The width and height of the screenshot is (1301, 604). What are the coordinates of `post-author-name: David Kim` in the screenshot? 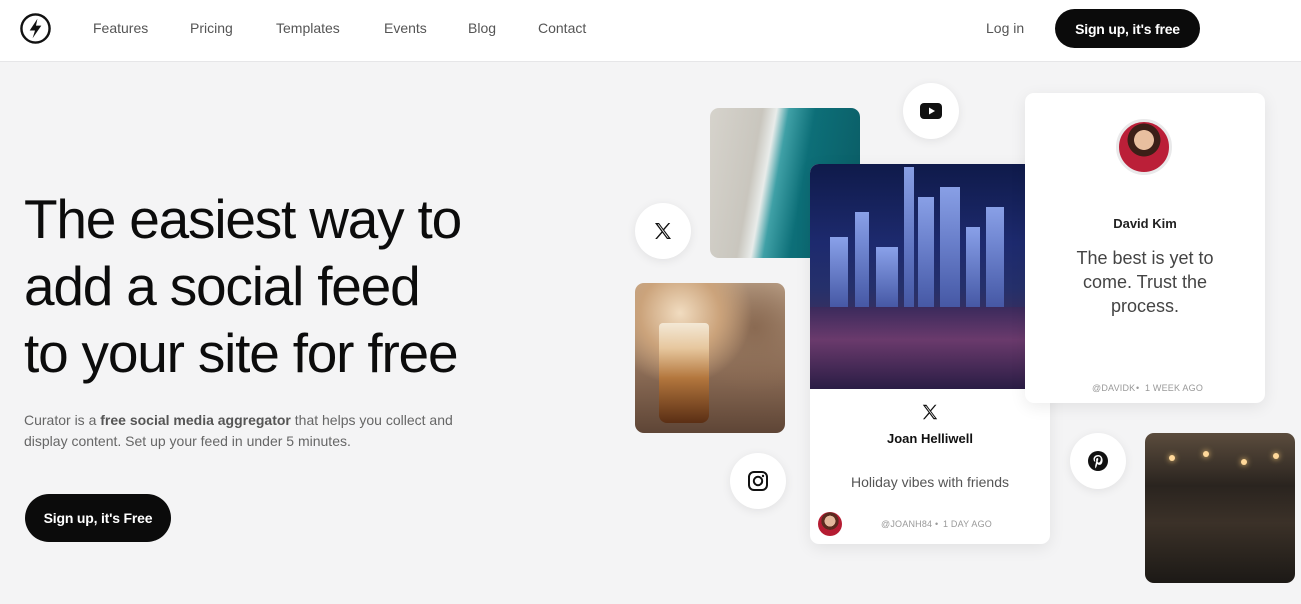 It's located at (1145, 223).